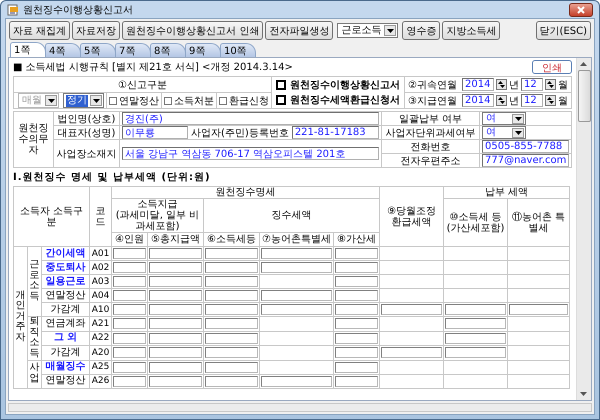 The height and width of the screenshot is (420, 600). Describe the element at coordinates (39, 30) in the screenshot. I see `toolbar-button: 자료 재집계` at that location.